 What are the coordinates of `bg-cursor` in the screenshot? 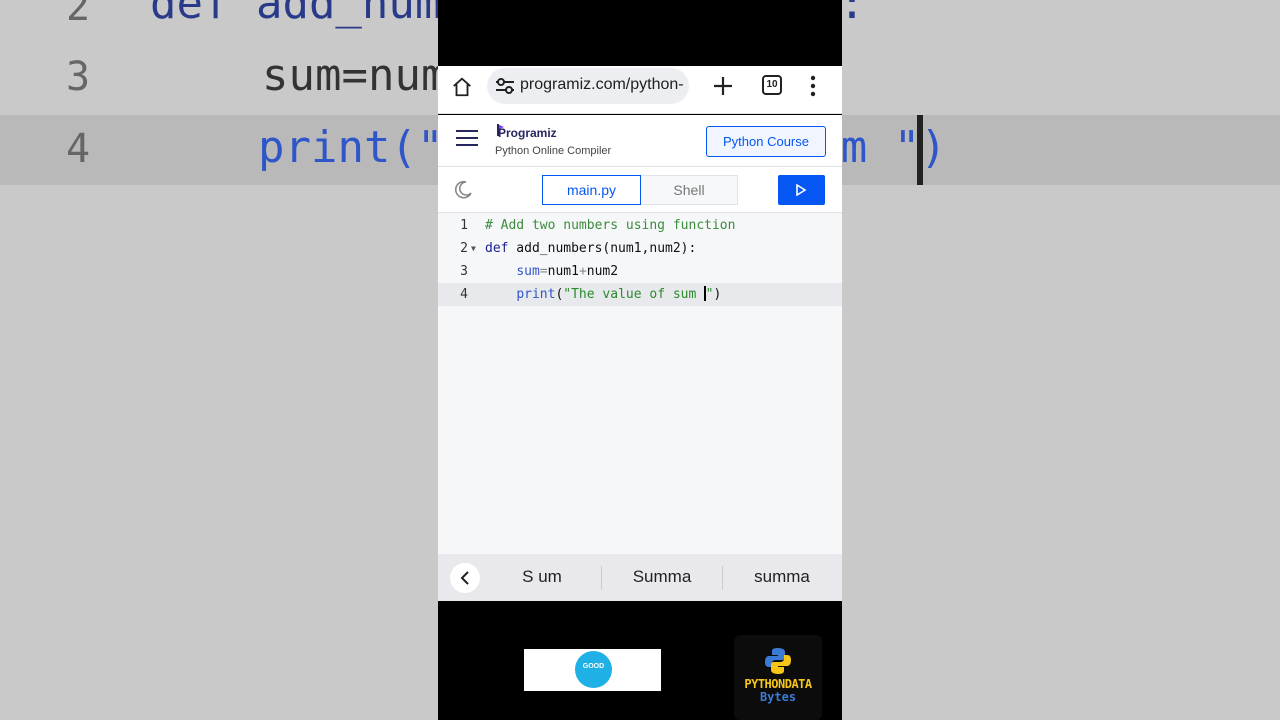 It's located at (920, 150).